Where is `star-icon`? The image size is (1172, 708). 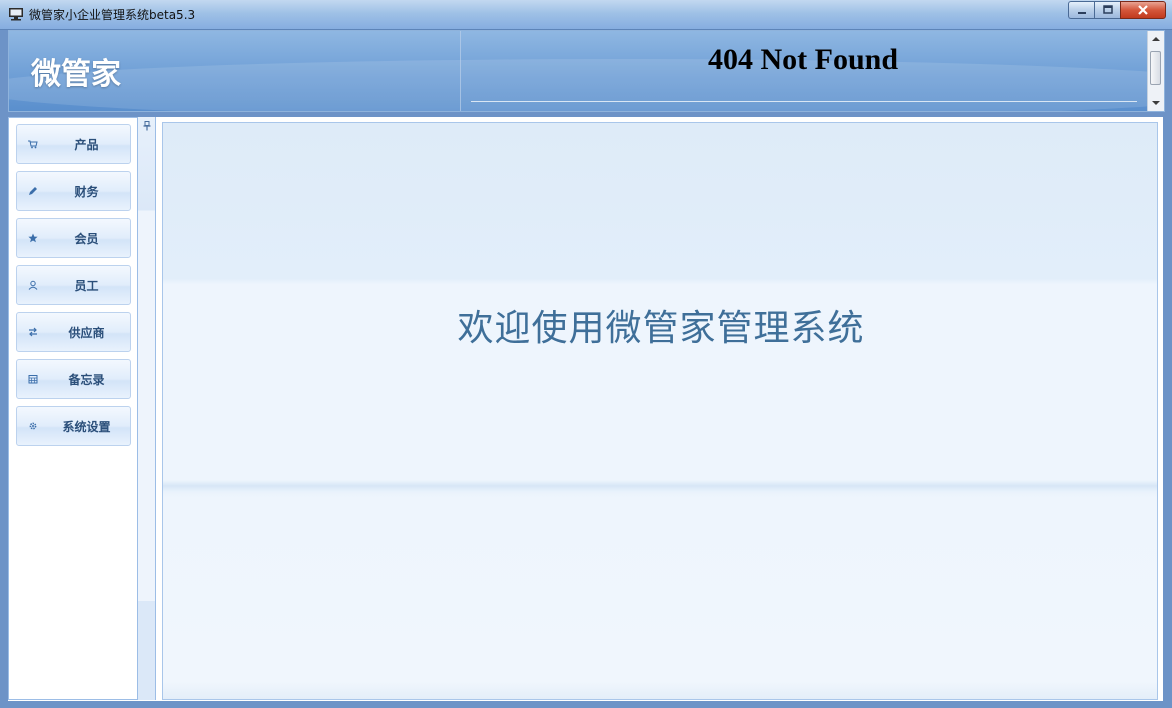
star-icon is located at coordinates (33, 238).